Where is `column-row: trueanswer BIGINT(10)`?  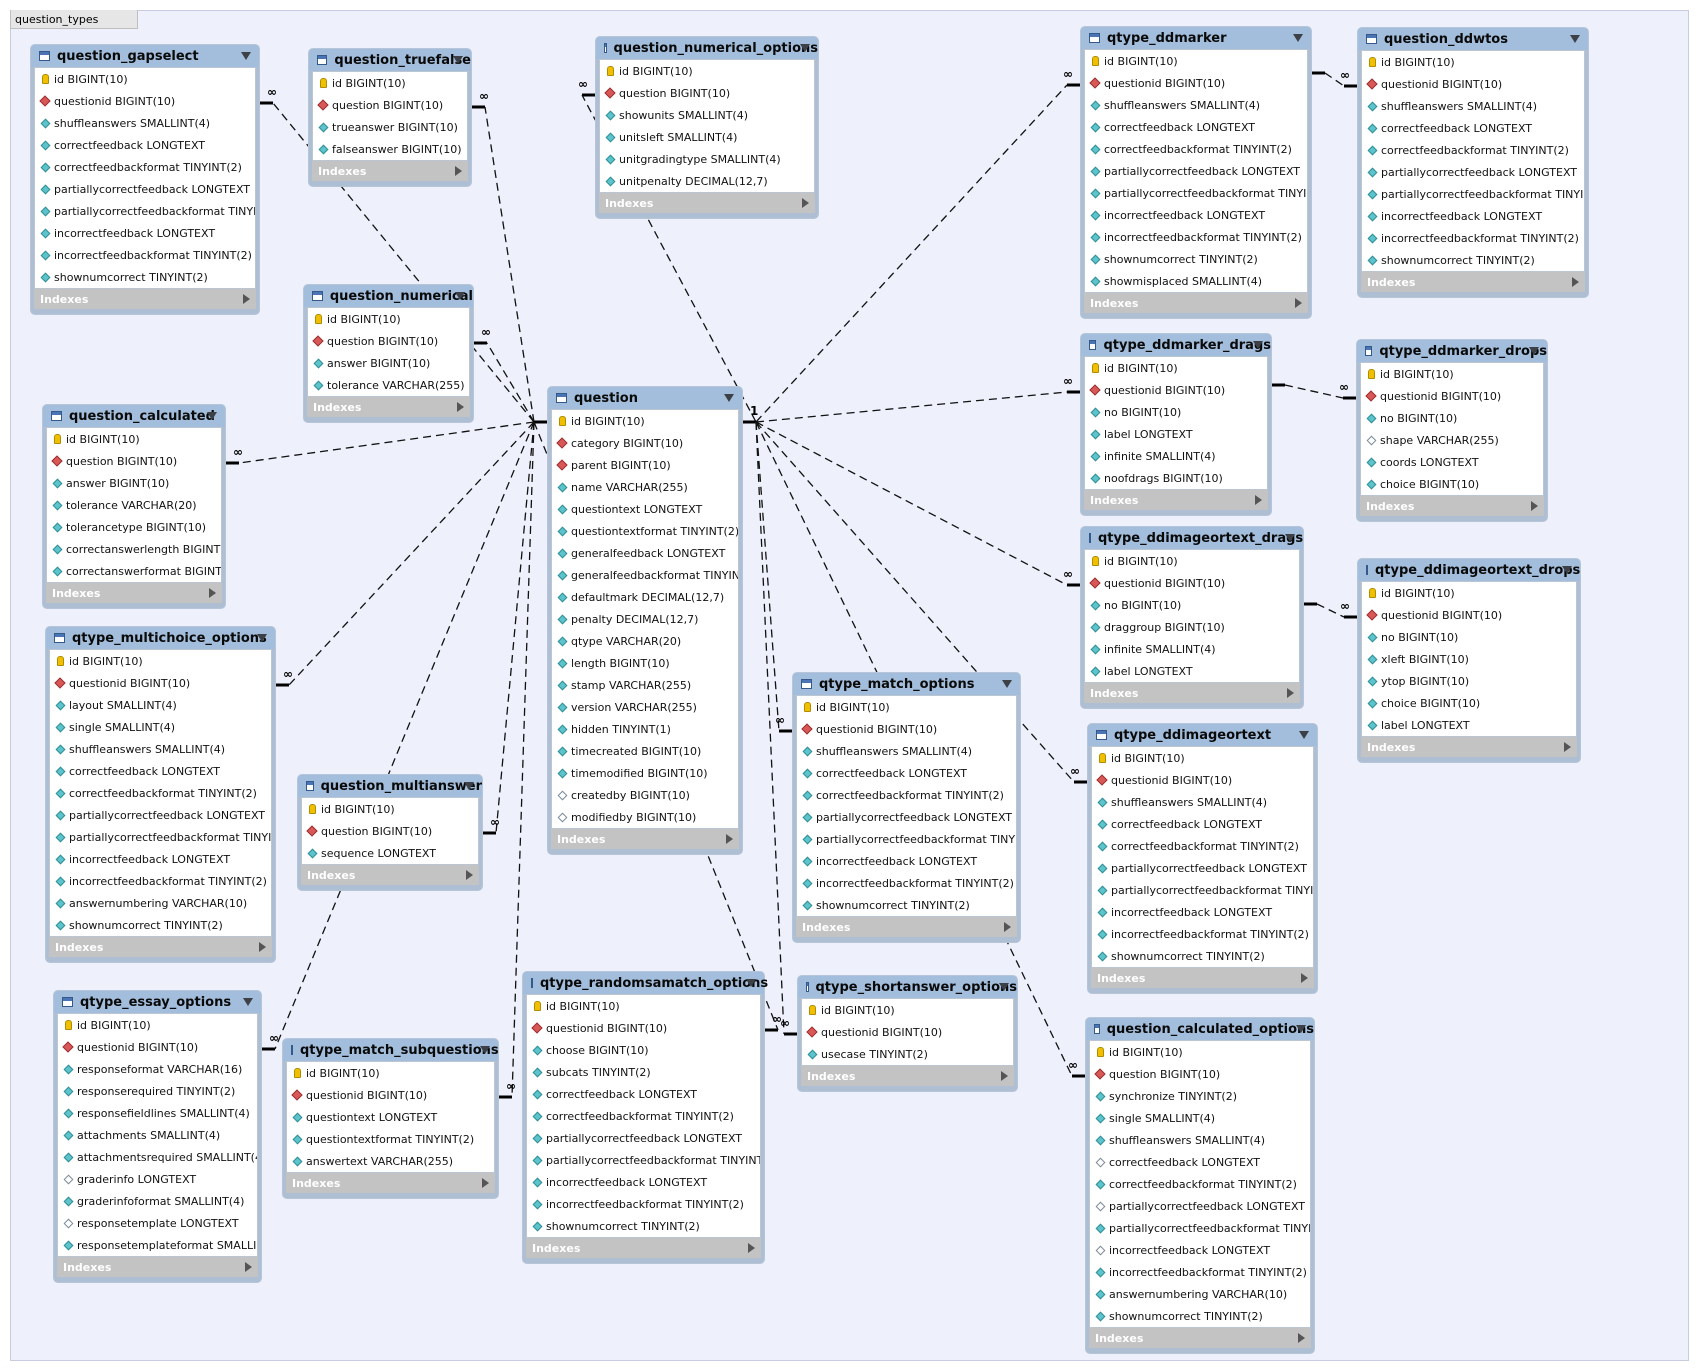
column-row: trueanswer BIGINT(10) is located at coordinates (390, 127).